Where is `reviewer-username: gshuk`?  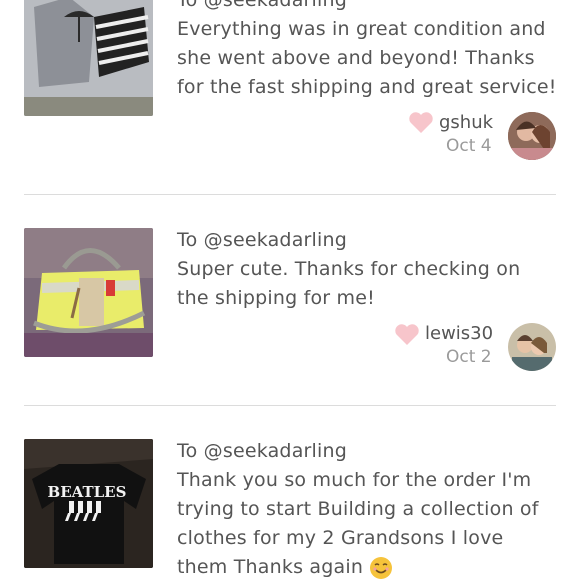
reviewer-username: gshuk is located at coordinates (466, 122).